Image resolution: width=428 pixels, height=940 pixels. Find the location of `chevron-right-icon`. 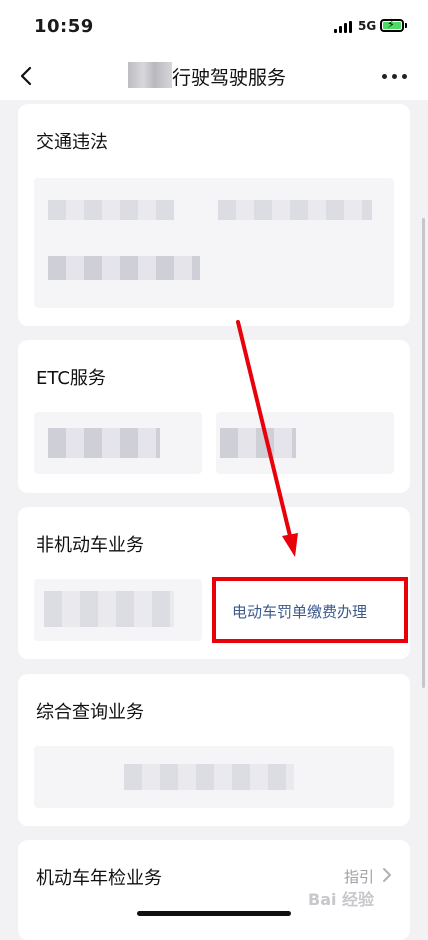

chevron-right-icon is located at coordinates (387, 875).